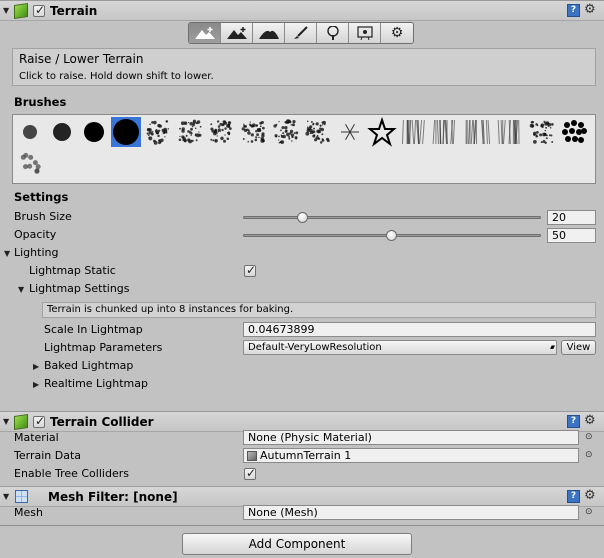 This screenshot has height=558, width=604. Describe the element at coordinates (102, 422) in the screenshot. I see `terrain-collider-title: Terrain Collider` at that location.